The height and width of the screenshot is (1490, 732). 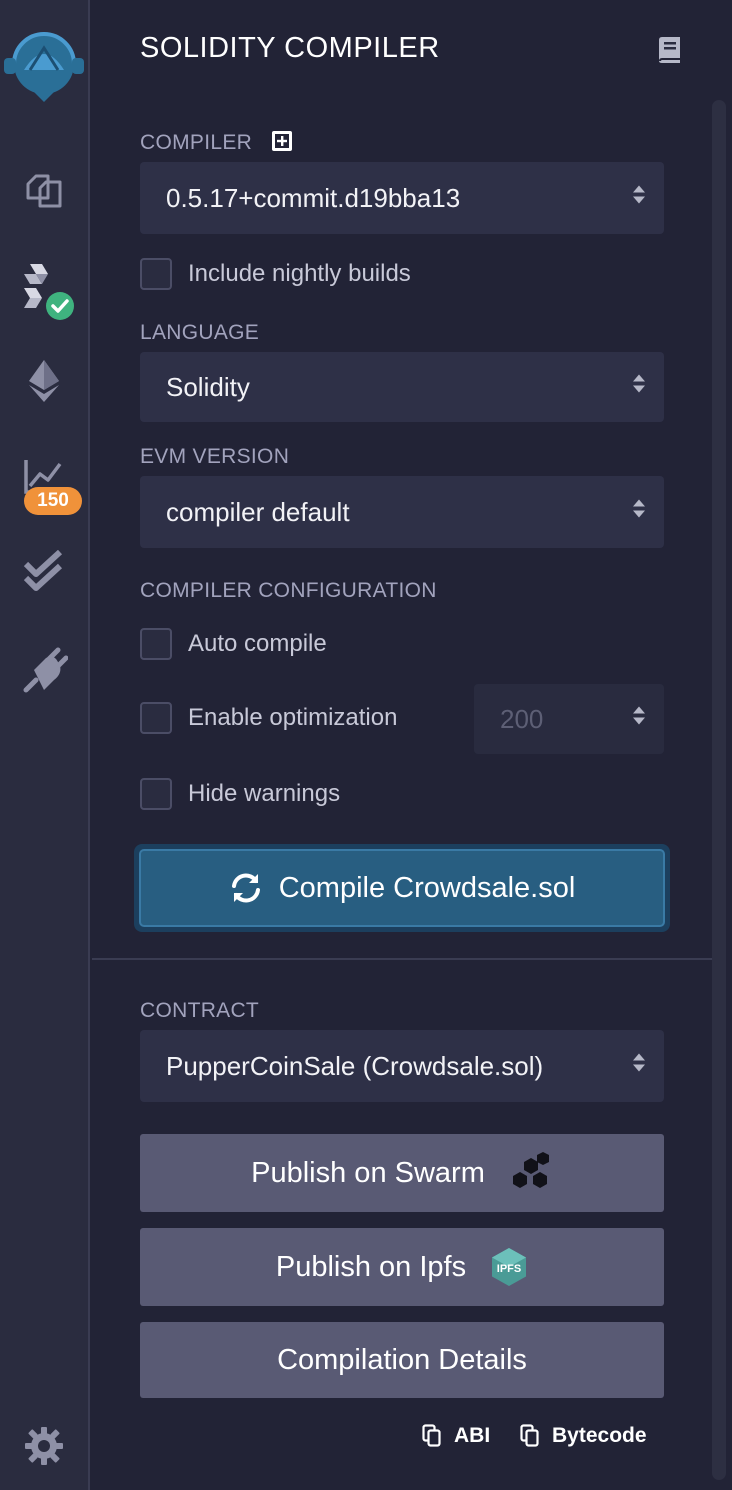 I want to click on compiler-label: COMPILER, so click(x=196, y=142).